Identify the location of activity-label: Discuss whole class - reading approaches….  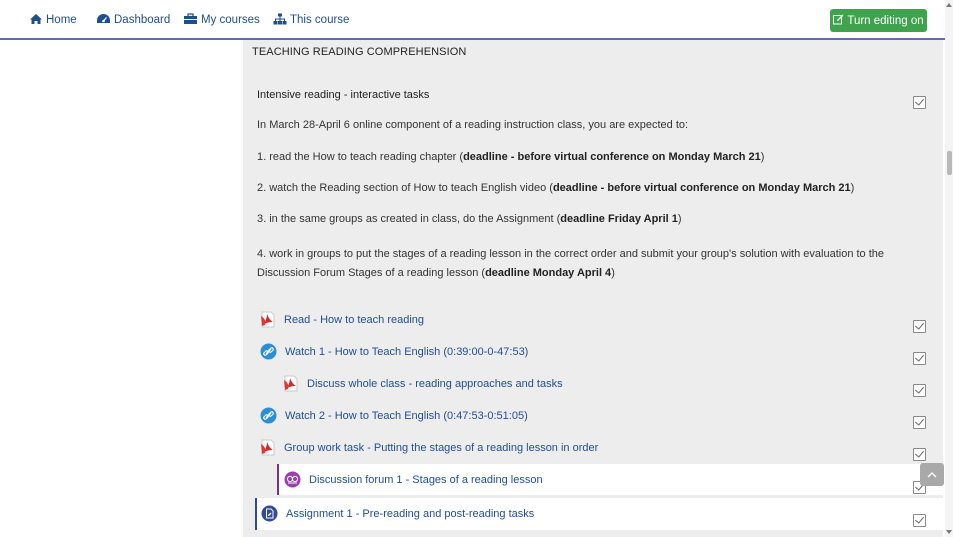
(435, 383).